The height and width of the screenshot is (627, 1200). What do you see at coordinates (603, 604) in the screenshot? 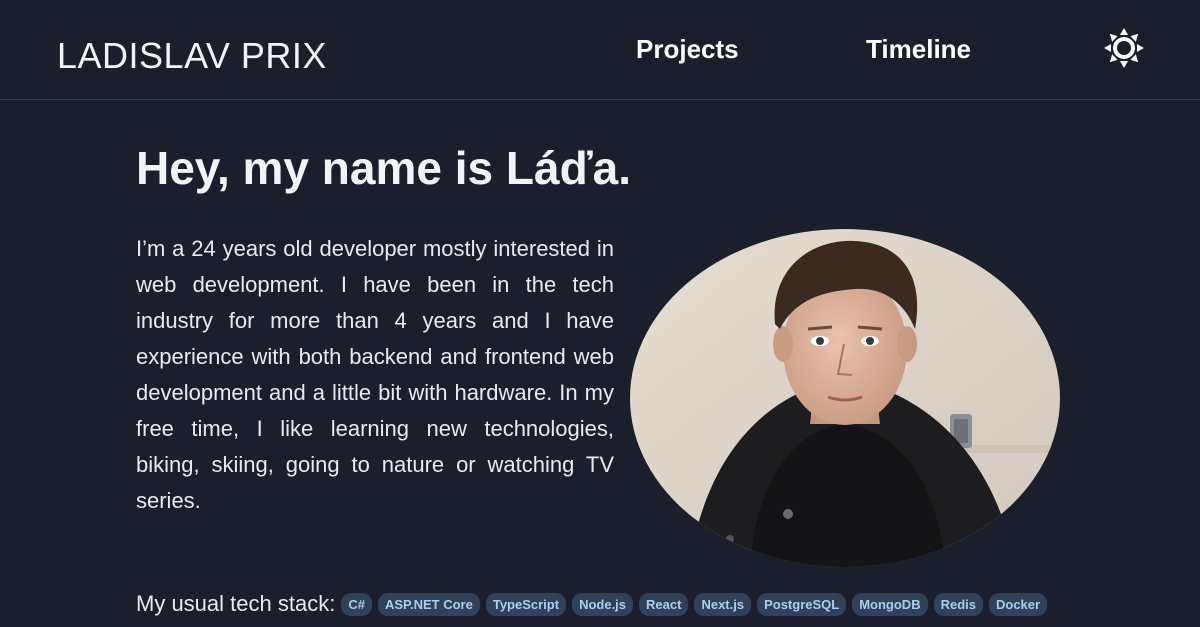
I see `tech-chip: Node.js` at bounding box center [603, 604].